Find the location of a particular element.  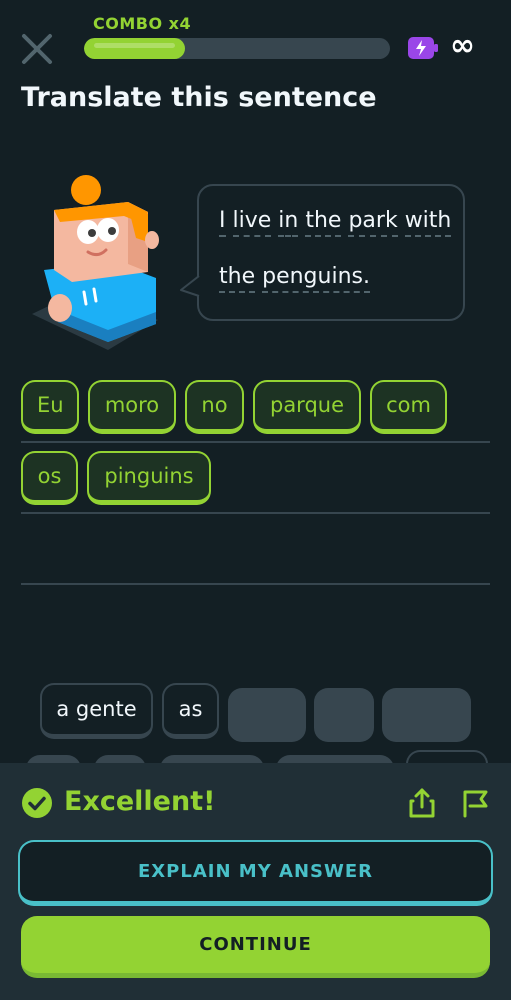

share-icon is located at coordinates (422, 803).